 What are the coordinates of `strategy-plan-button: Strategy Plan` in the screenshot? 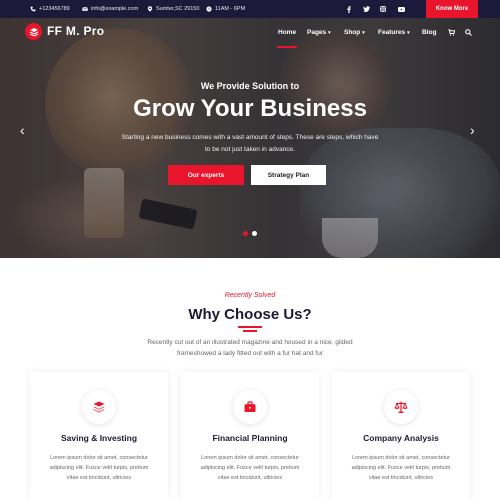 It's located at (288, 175).